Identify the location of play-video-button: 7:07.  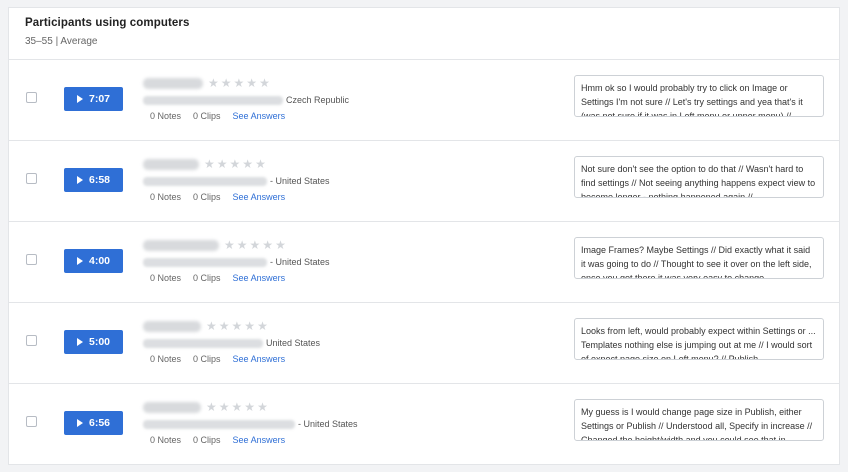
(93, 99).